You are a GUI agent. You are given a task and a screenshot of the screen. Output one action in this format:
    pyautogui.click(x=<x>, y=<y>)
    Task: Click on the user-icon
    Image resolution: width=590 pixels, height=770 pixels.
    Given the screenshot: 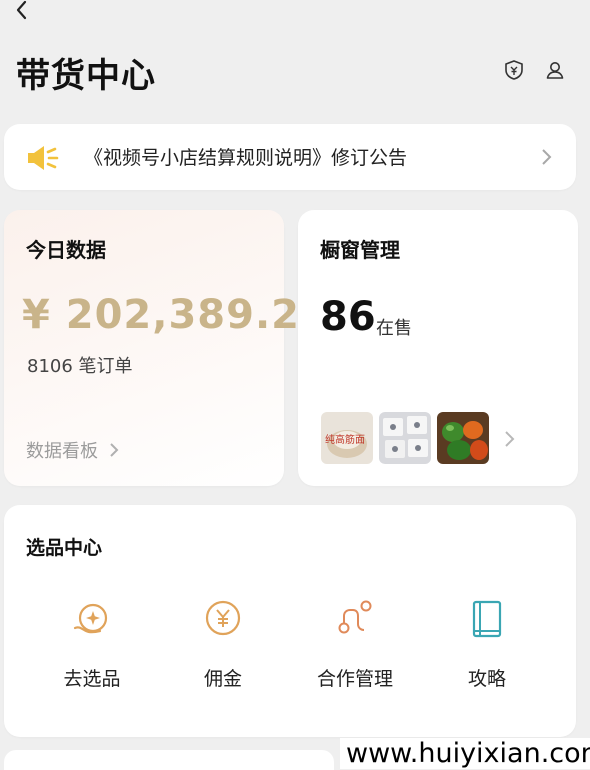 What is the action you would take?
    pyautogui.click(x=555, y=70)
    